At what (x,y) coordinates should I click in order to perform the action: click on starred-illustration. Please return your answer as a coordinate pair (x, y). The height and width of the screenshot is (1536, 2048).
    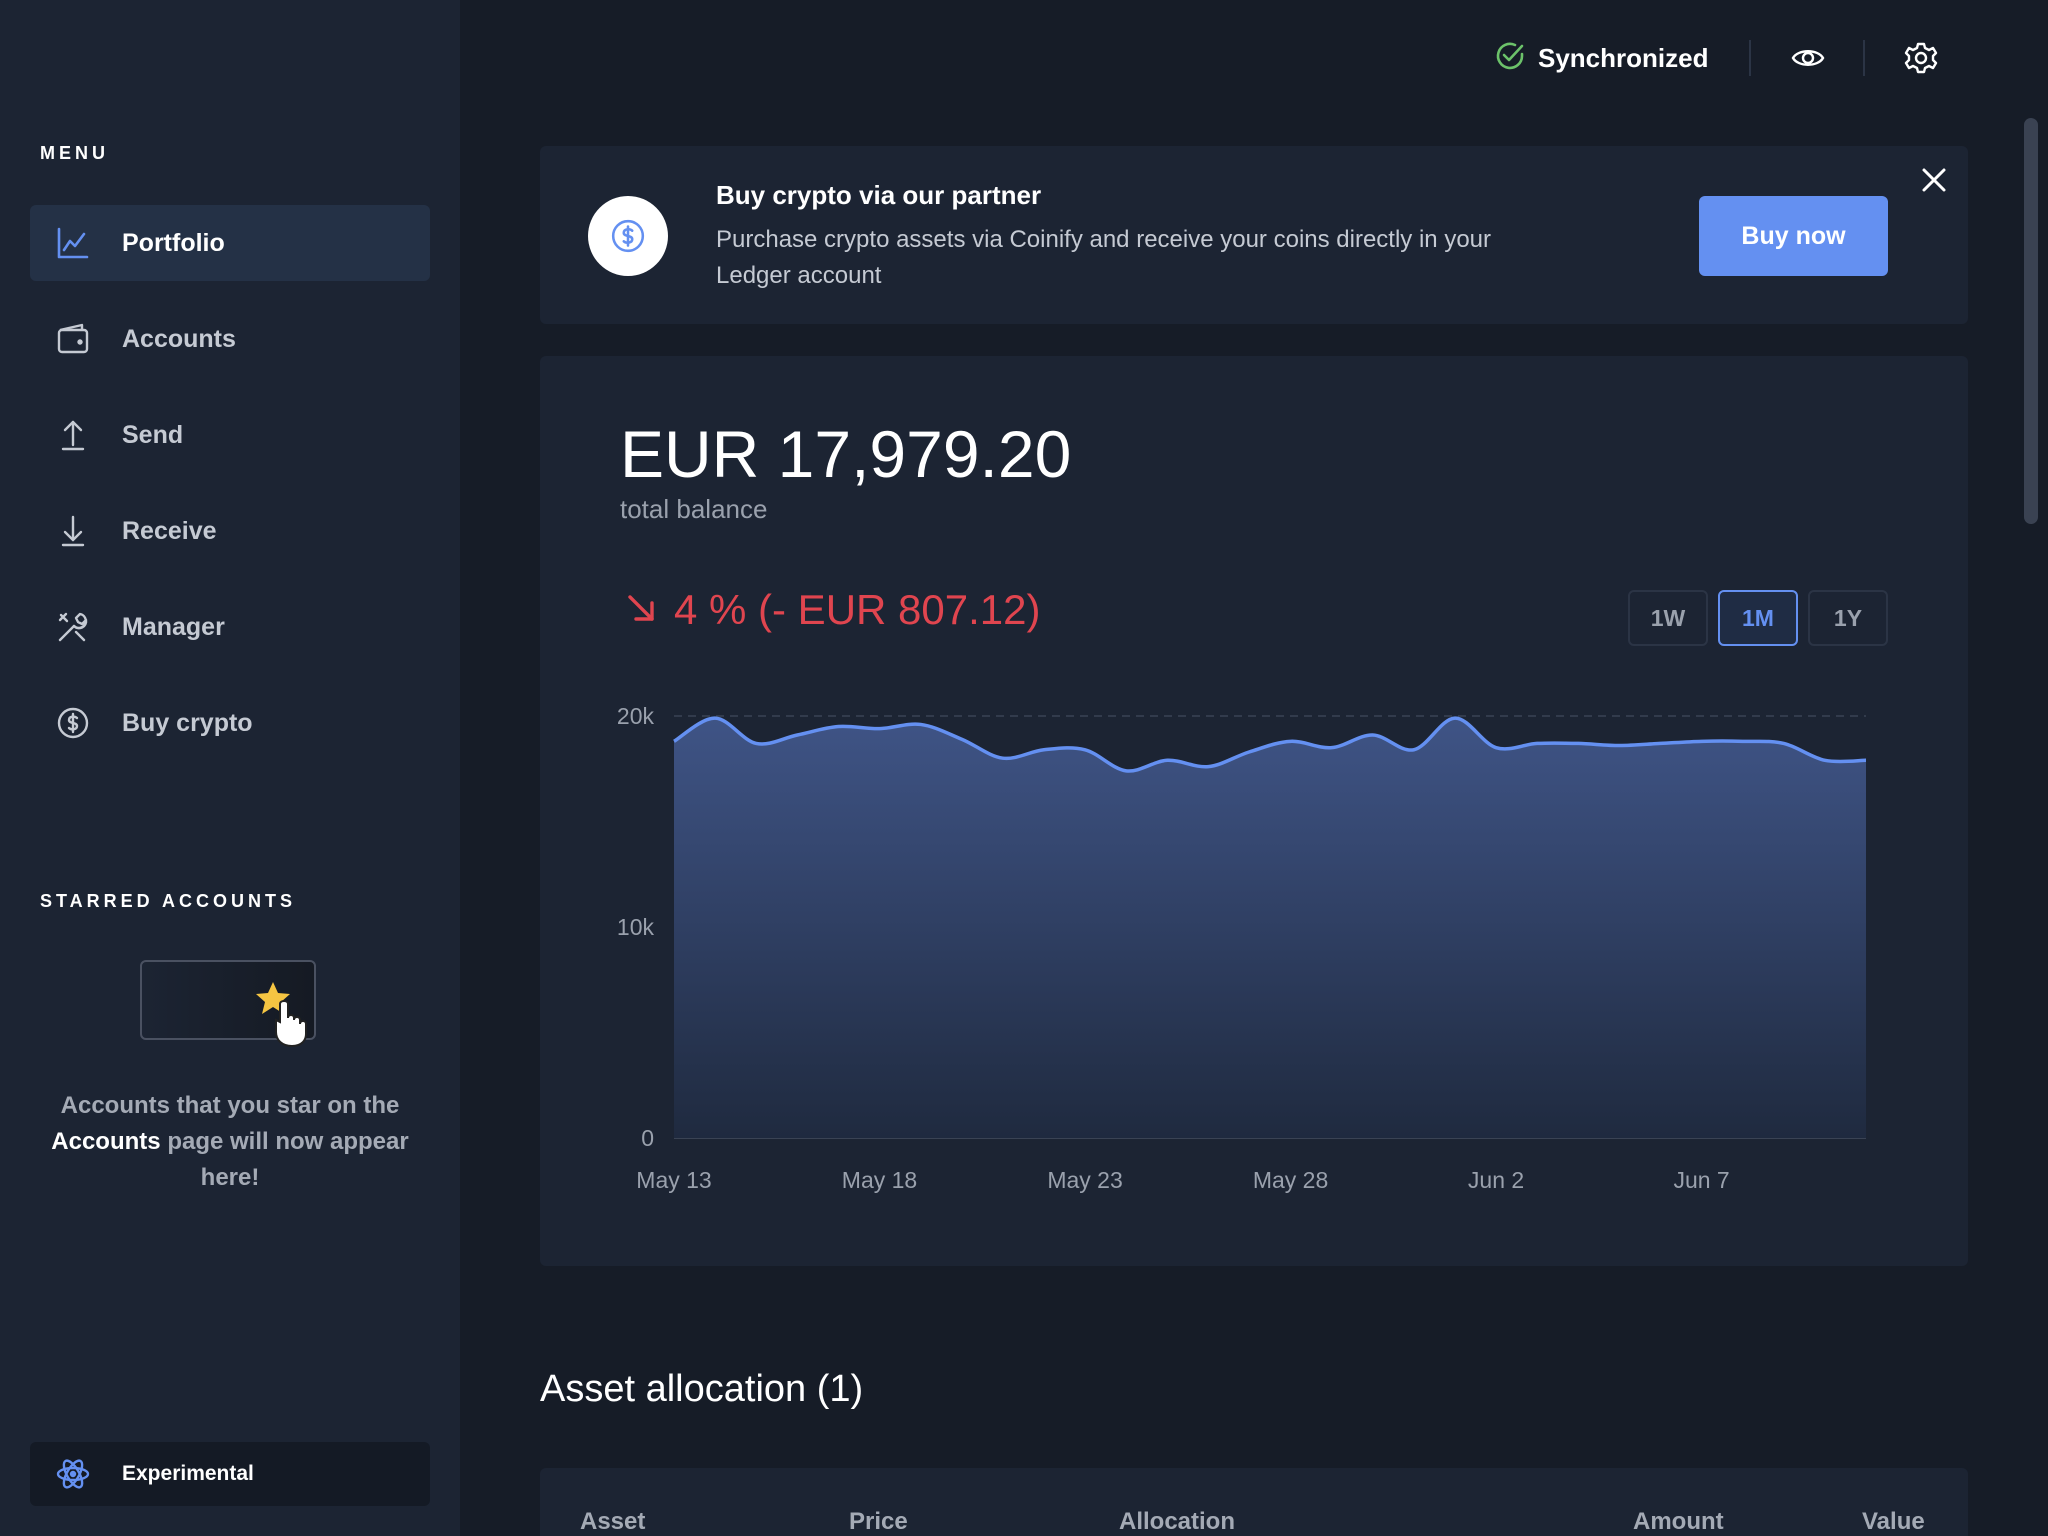
    Looking at the image, I should click on (228, 1004).